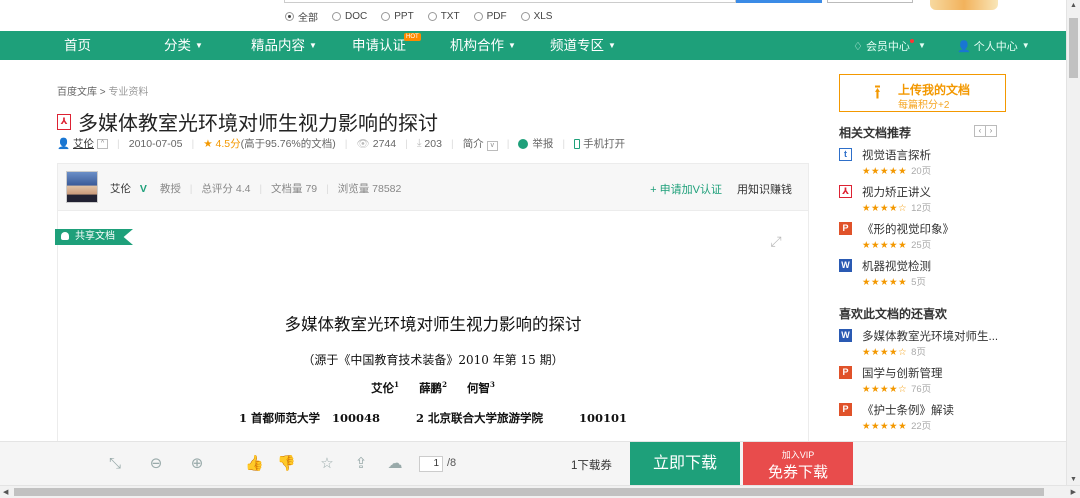 This screenshot has width=1080, height=498. What do you see at coordinates (1073, 5) in the screenshot?
I see `scroll-up-icon: ▲` at bounding box center [1073, 5].